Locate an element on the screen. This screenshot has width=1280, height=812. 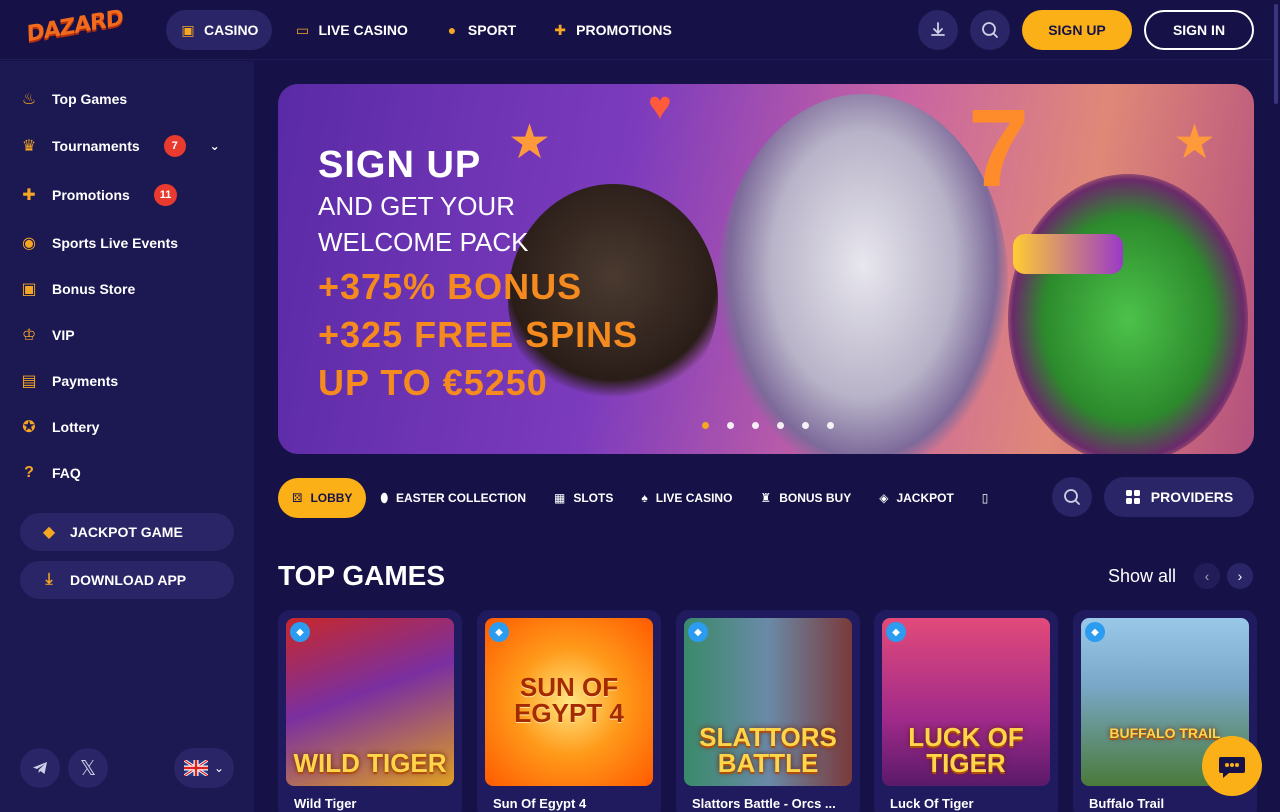
game-thumbnail: ◆ SUN OF EGYPT 4 is located at coordinates (569, 702).